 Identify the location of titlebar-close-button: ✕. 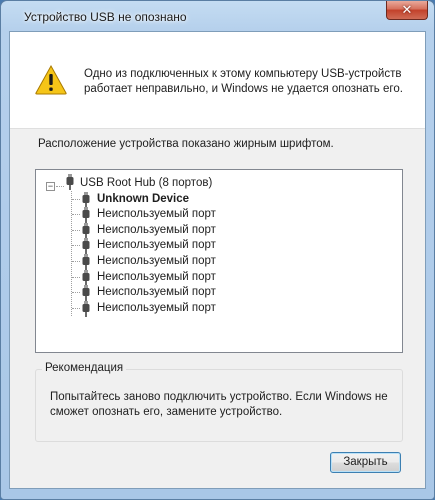
(407, 10).